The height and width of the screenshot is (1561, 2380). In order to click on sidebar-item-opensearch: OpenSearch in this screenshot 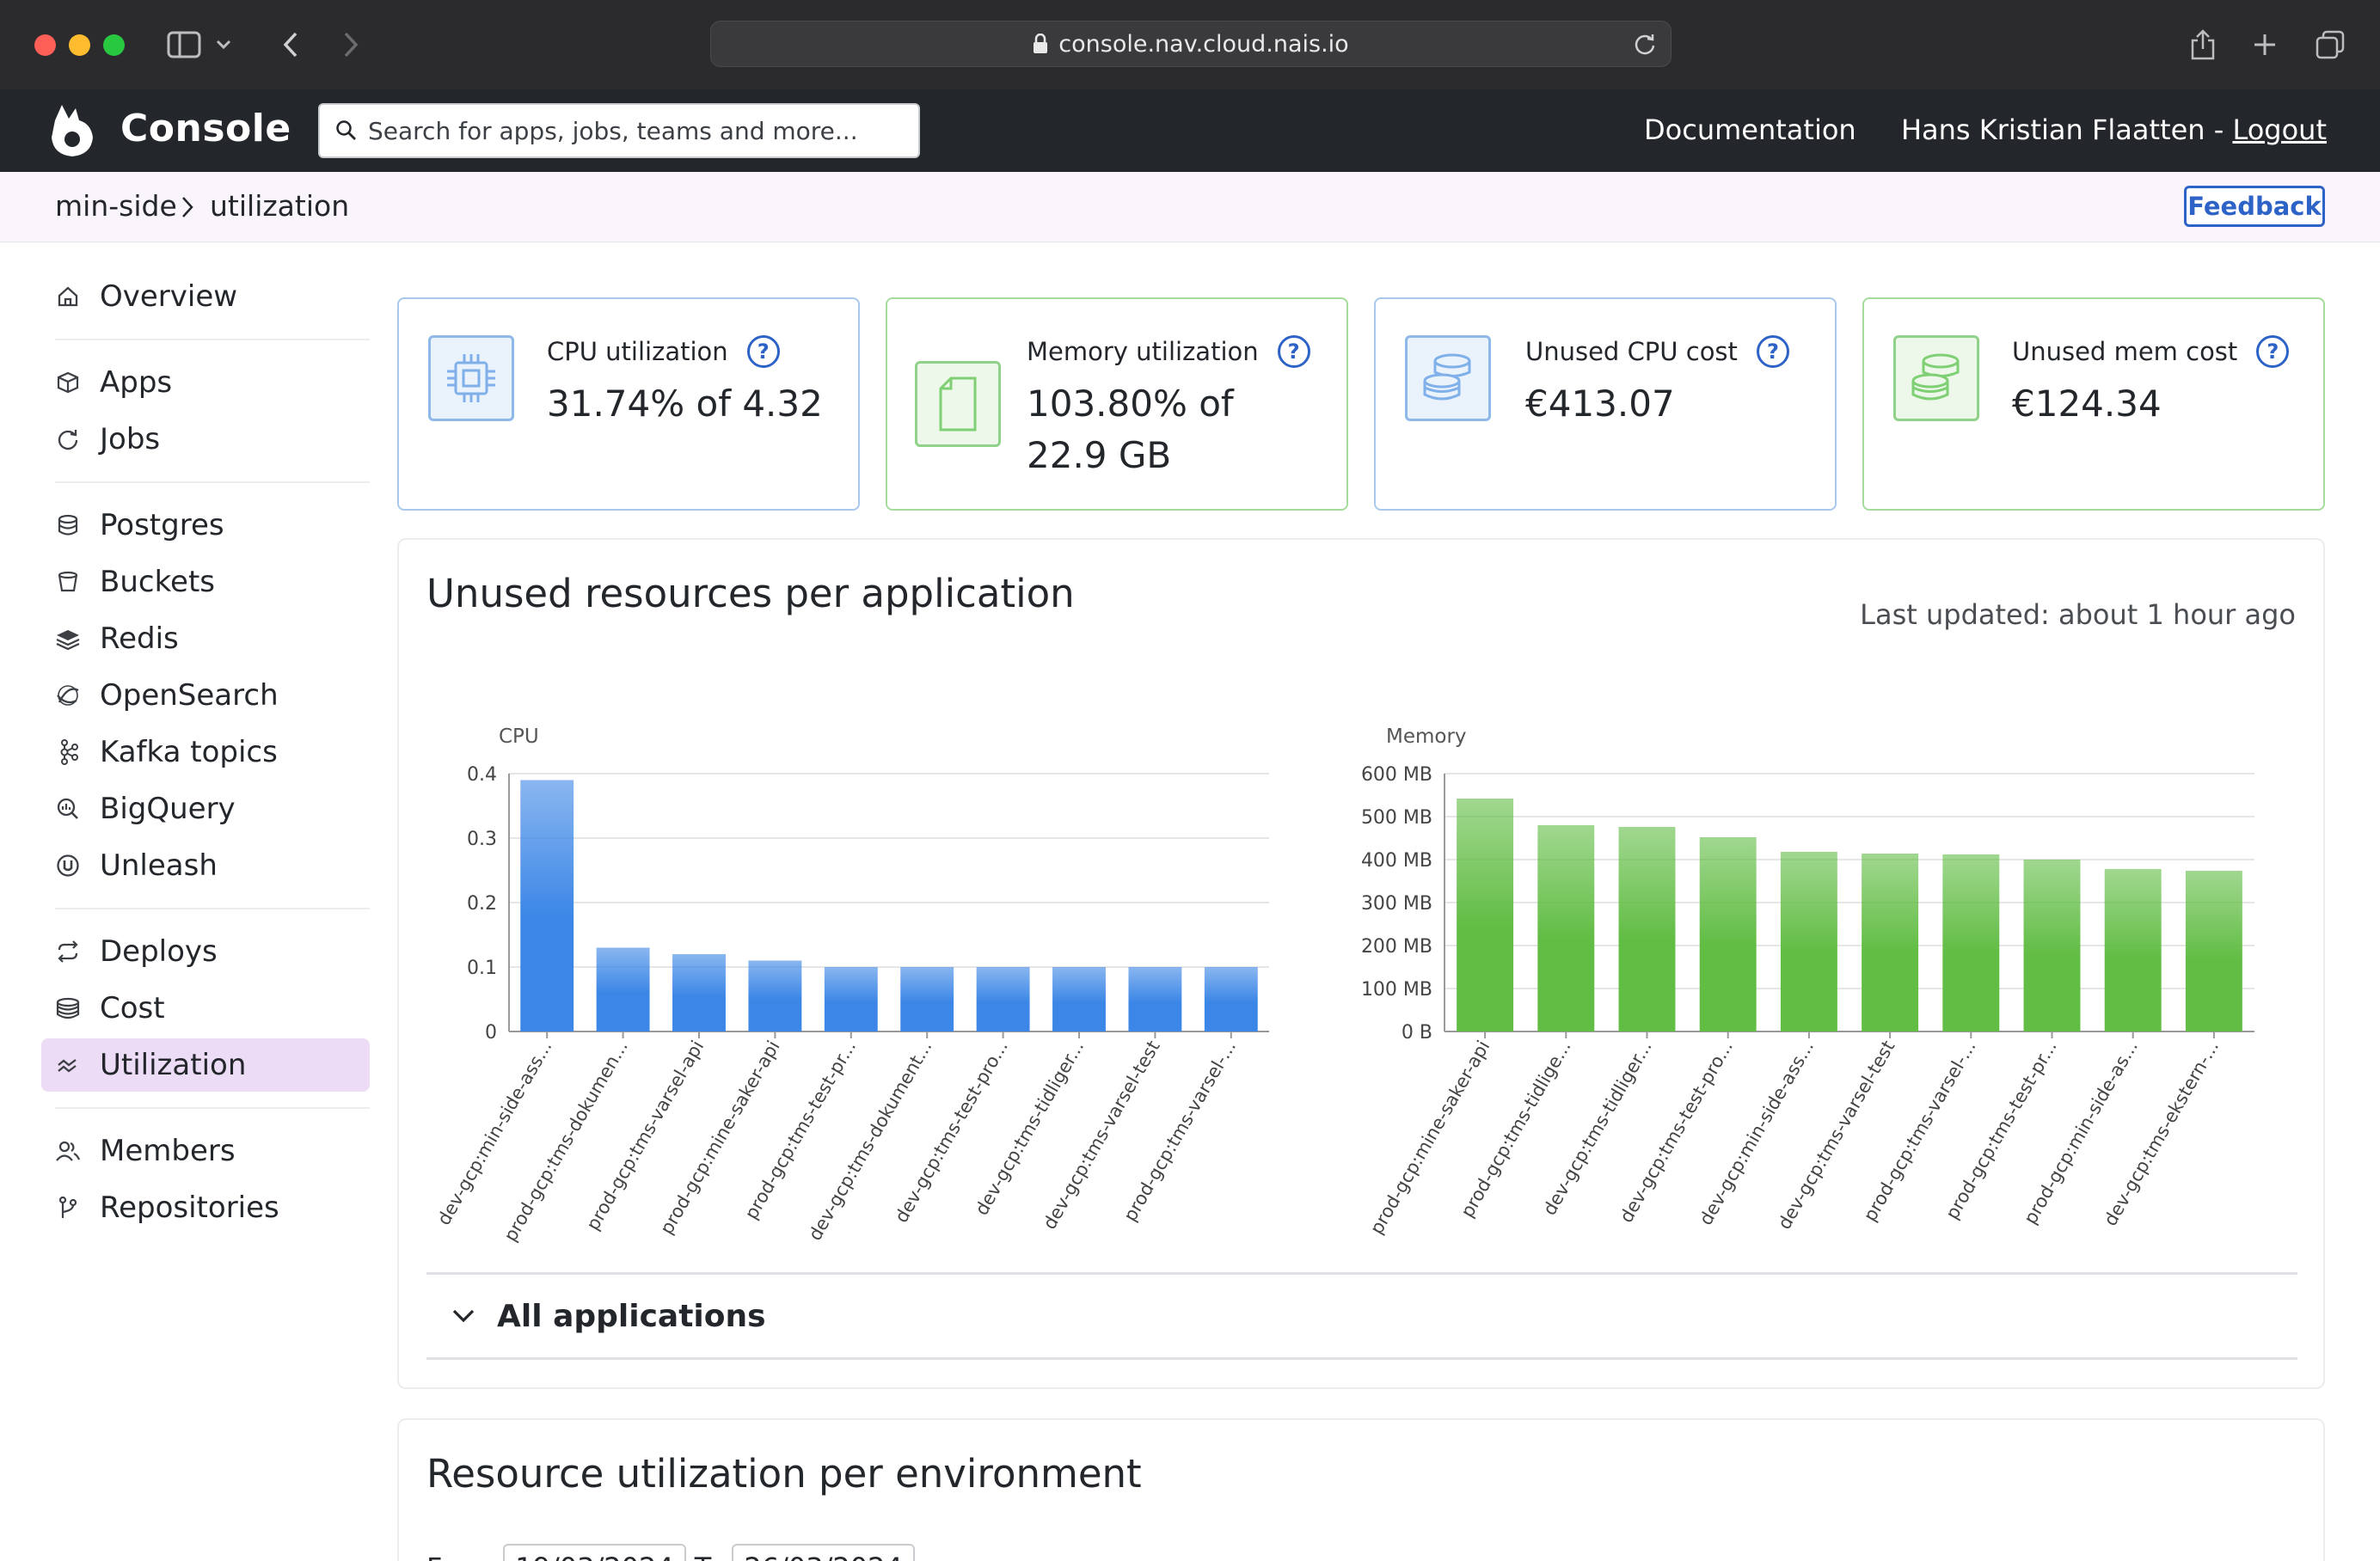, I will do `click(205, 695)`.